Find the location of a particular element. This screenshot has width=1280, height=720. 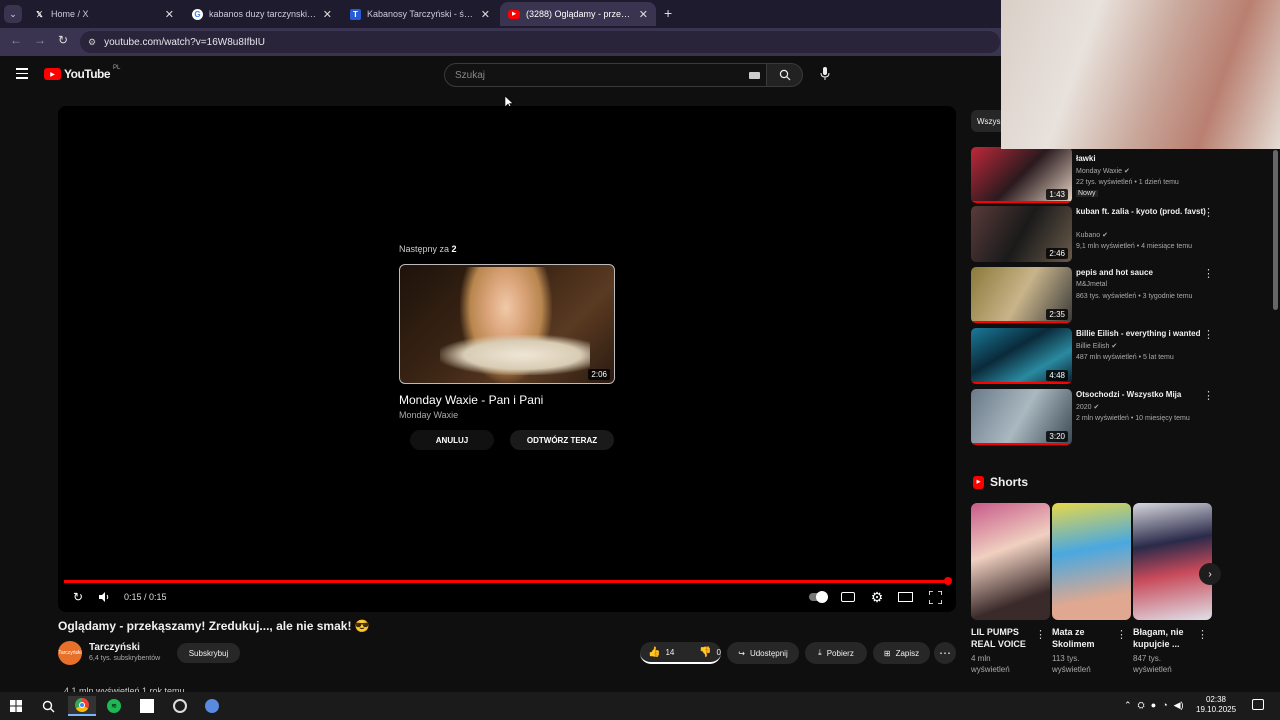

save-button: ⊞ Zapisz is located at coordinates (901, 653).